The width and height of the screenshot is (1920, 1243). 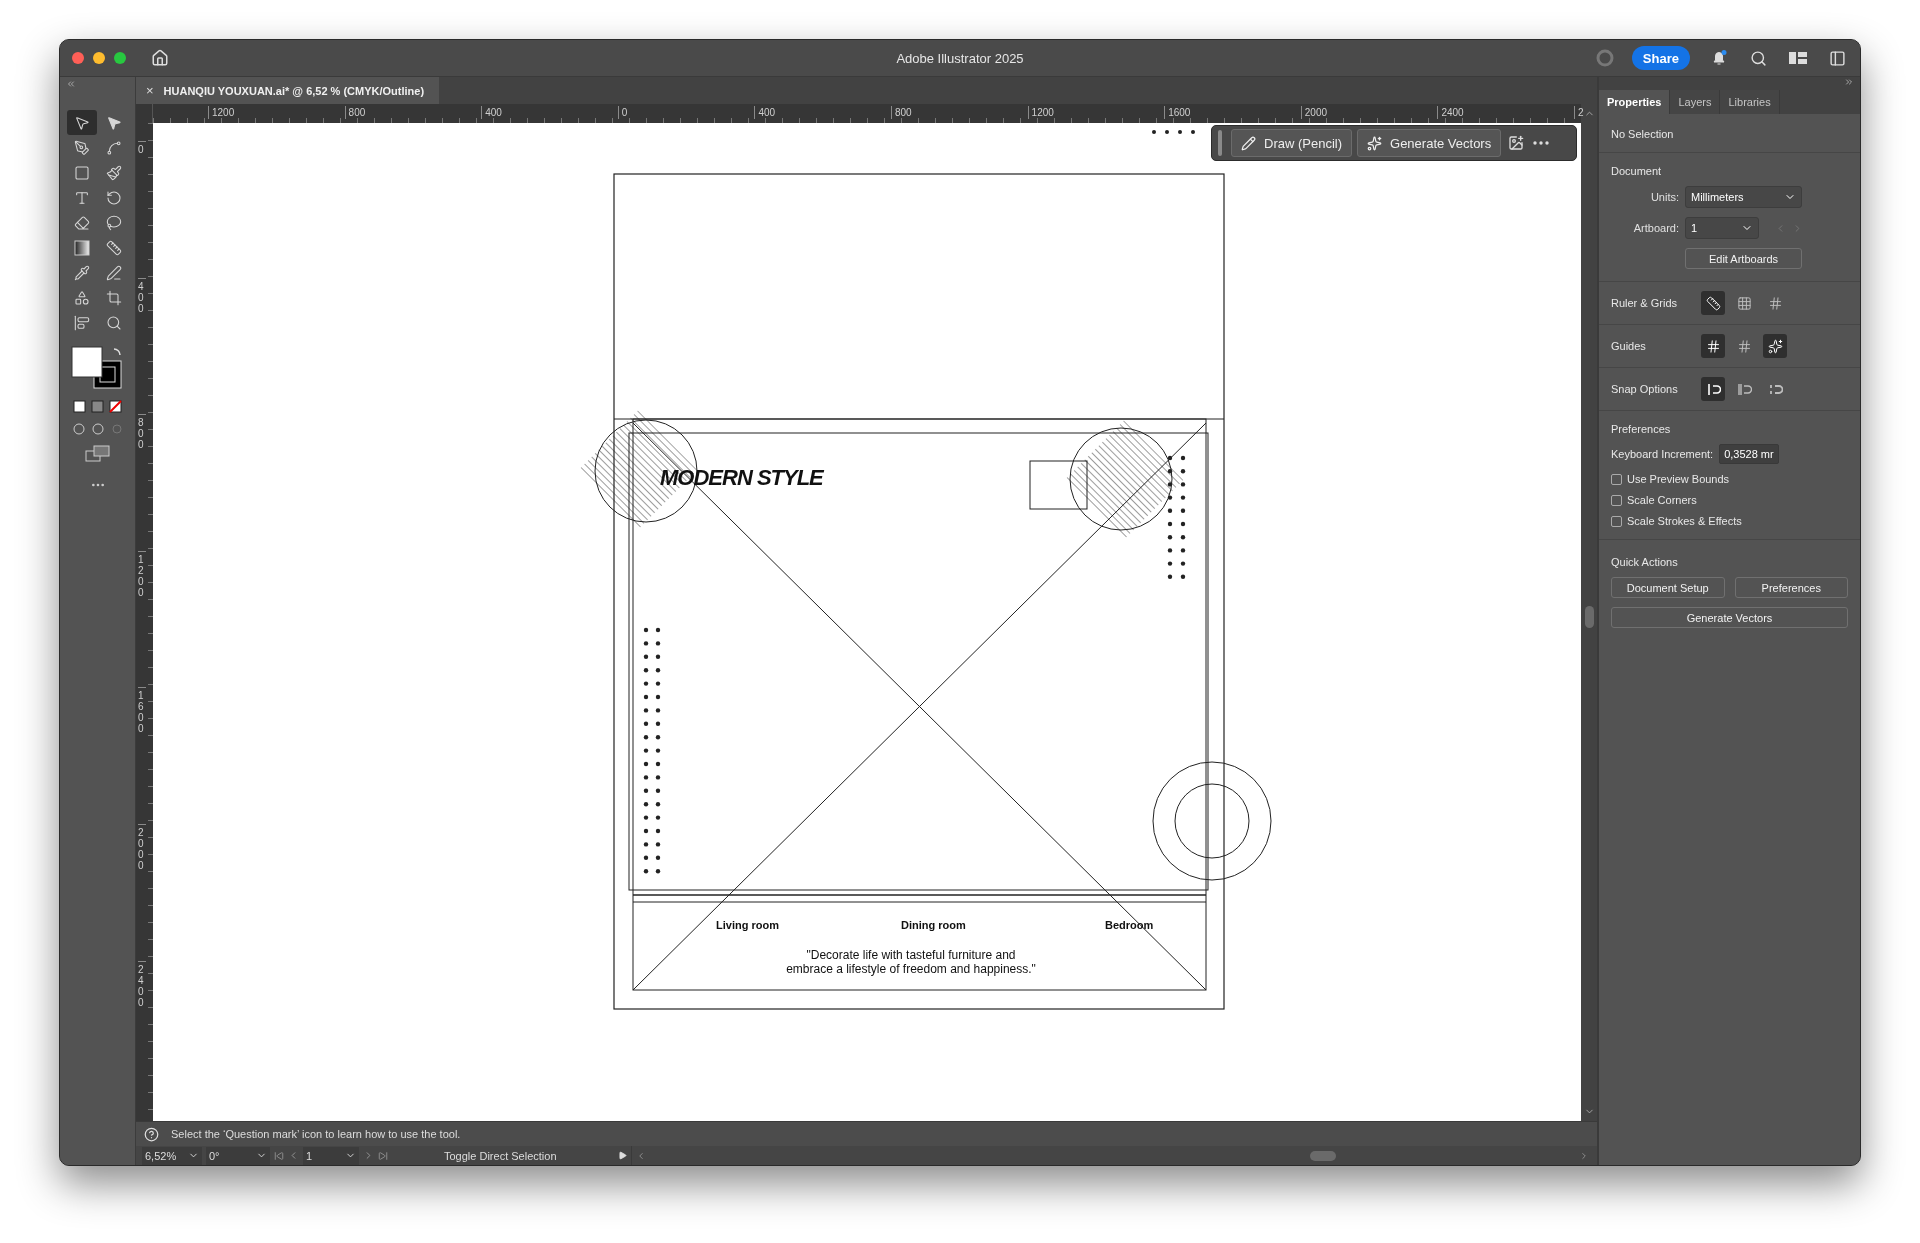 I want to click on first-icon, so click(x=279, y=1155).